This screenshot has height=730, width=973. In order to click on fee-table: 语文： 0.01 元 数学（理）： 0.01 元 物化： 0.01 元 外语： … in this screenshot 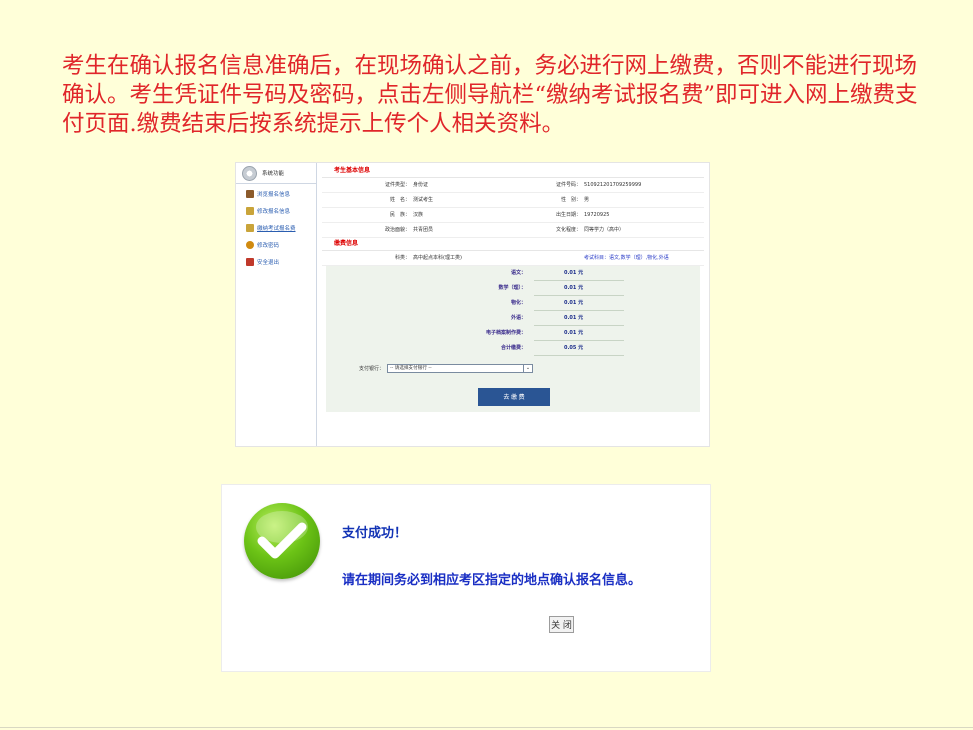, I will do `click(513, 339)`.